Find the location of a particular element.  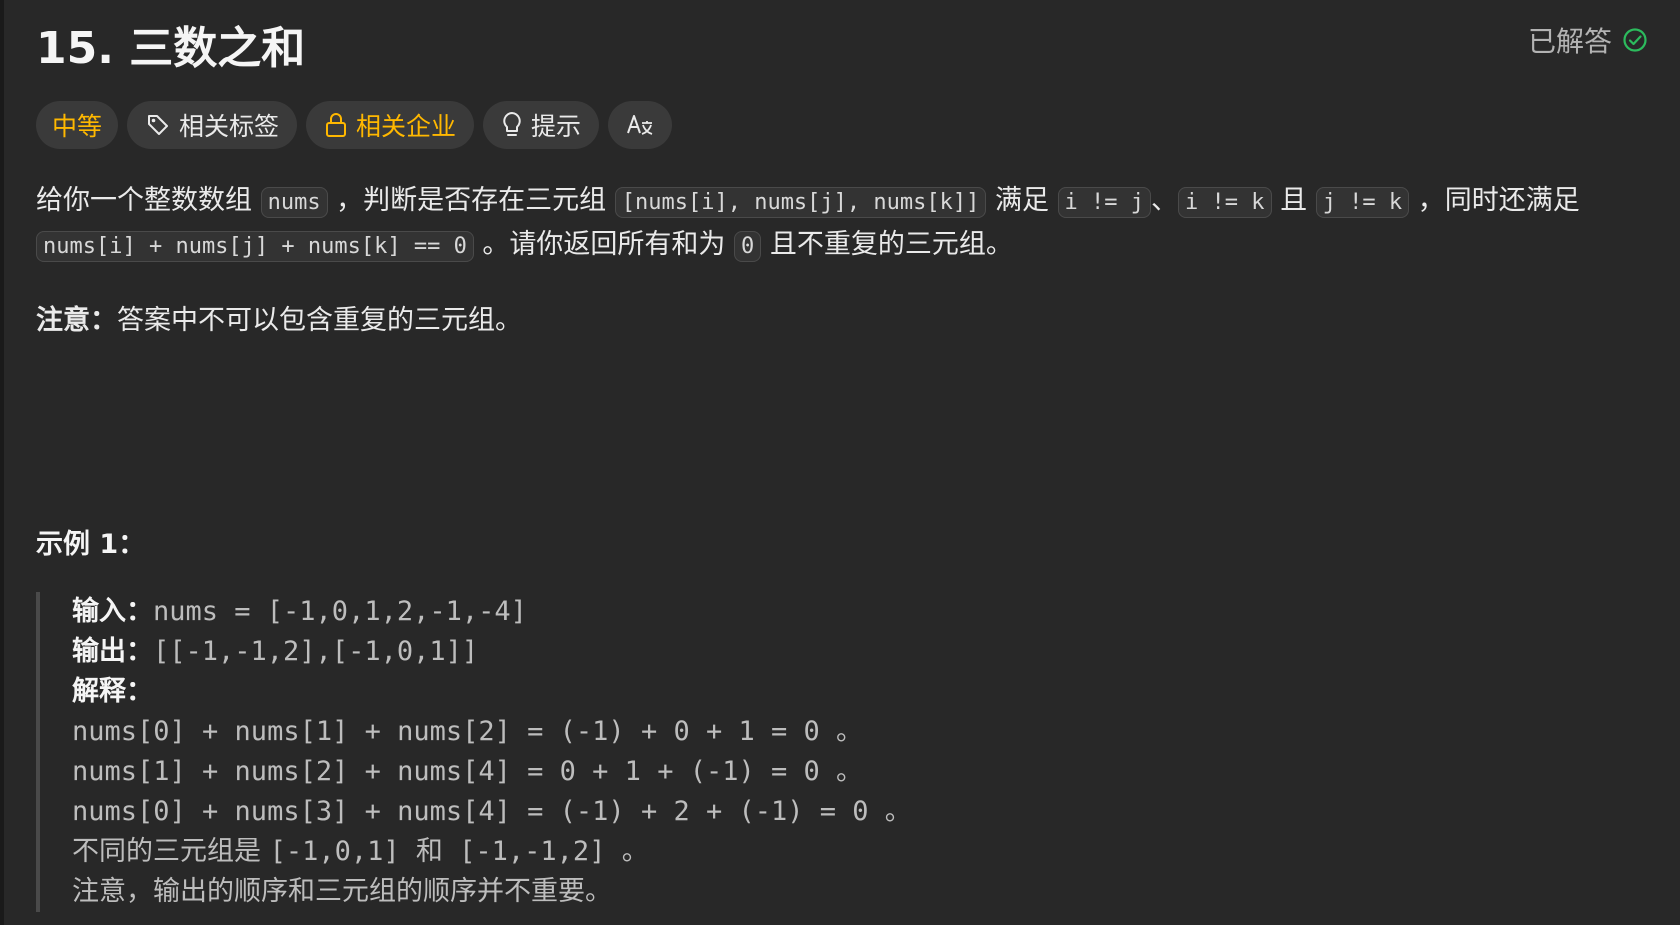

inline-code: nums[i] + nums[j] + nums[k] == 0 is located at coordinates (255, 246).